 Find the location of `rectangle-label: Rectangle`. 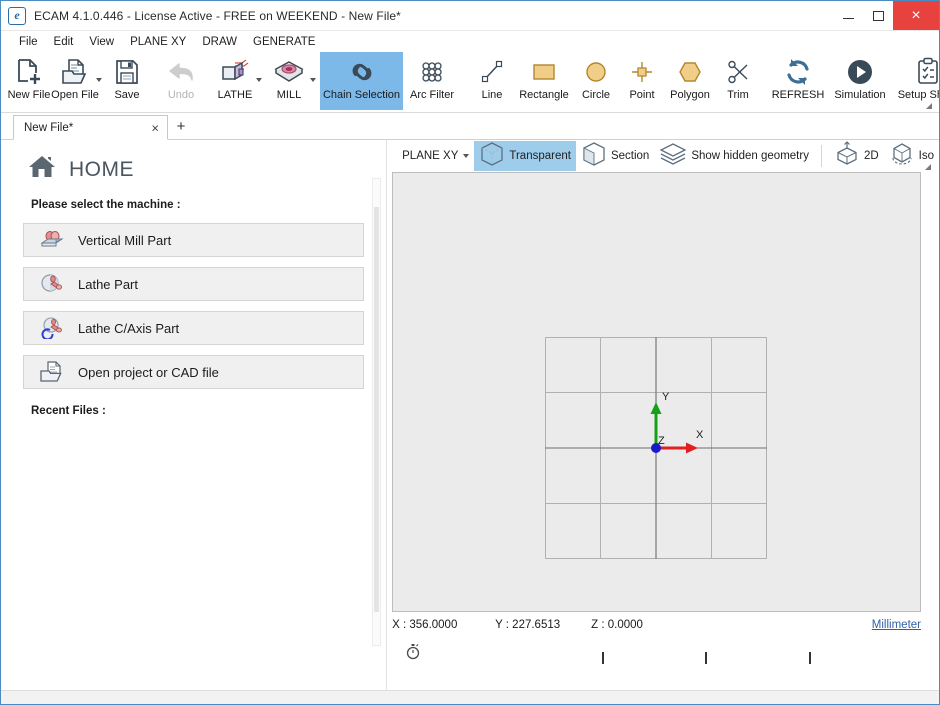

rectangle-label: Rectangle is located at coordinates (544, 95).